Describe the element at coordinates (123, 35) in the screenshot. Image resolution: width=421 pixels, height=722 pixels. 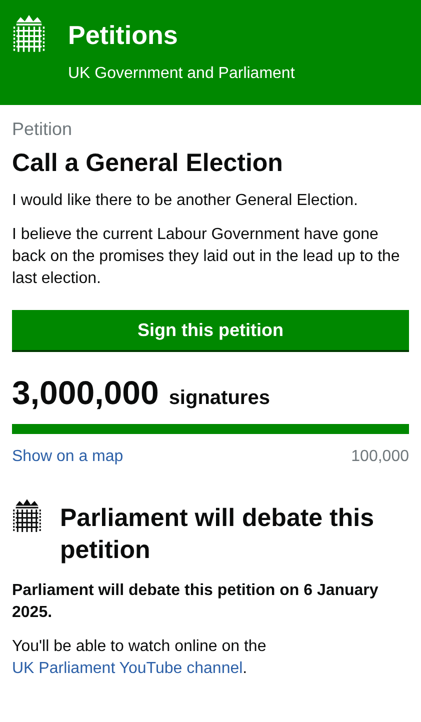
I see `site-title: Petitions` at that location.